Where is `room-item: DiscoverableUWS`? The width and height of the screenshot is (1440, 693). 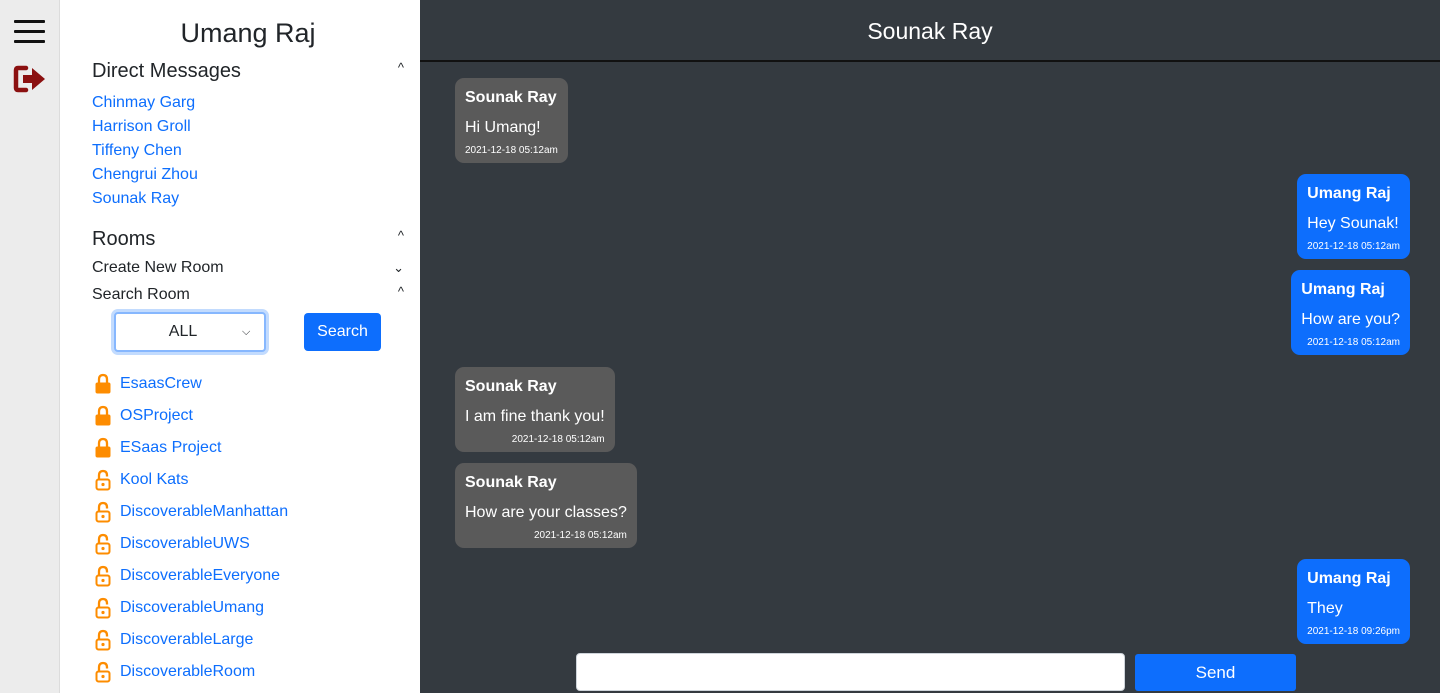 room-item: DiscoverableUWS is located at coordinates (191, 544).